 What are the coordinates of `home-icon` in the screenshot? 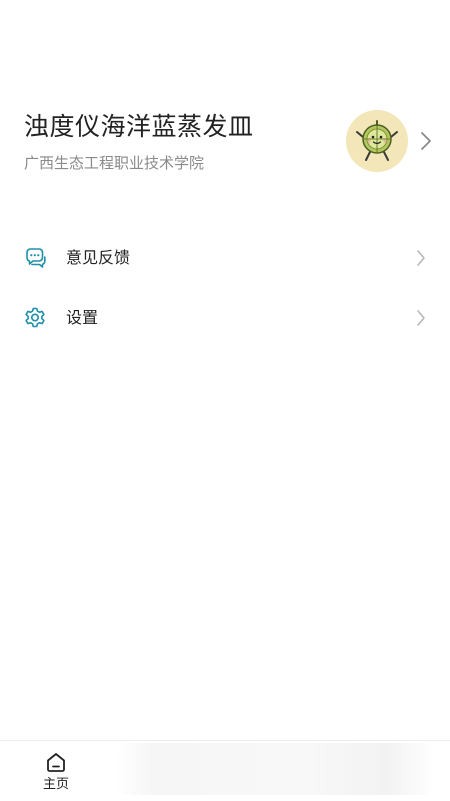 It's located at (56, 762).